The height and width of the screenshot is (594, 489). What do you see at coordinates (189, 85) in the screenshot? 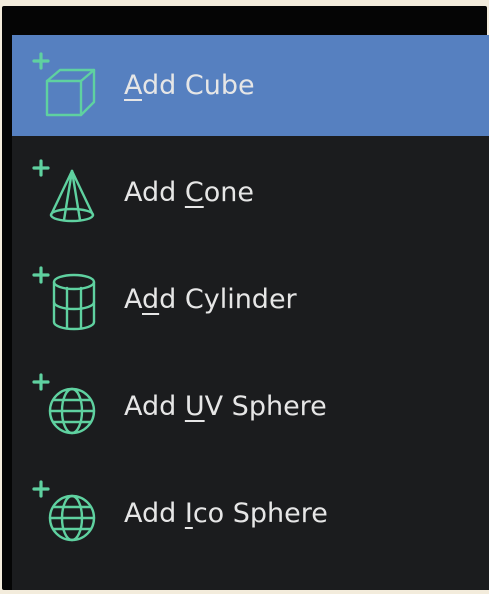
I see `menu-item-label: Add Cube` at bounding box center [189, 85].